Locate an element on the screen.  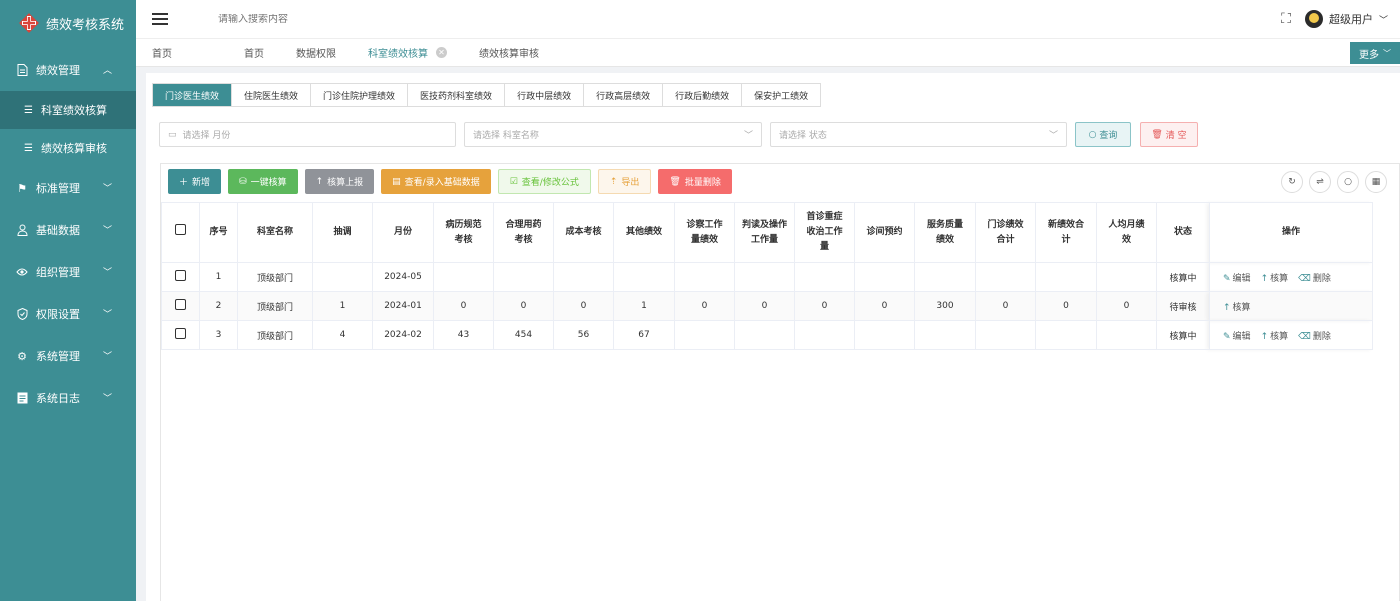
tab-label: 科室绩效核算 is located at coordinates (398, 54).